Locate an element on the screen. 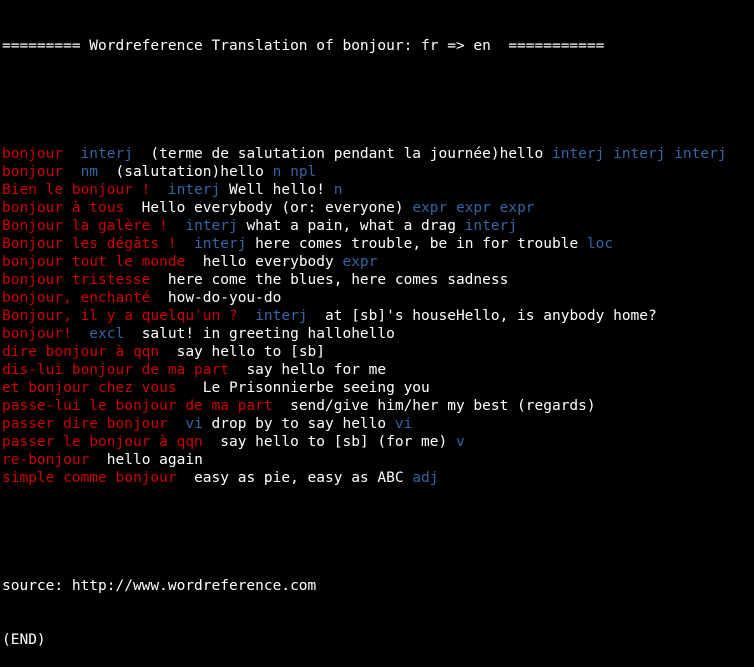 This screenshot has height=667, width=754. french-term: bonjour tout le monde is located at coordinates (94, 262).